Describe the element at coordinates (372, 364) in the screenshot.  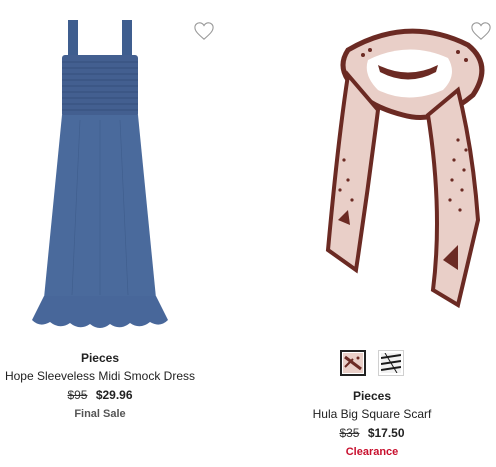
I see `color-swatches` at that location.